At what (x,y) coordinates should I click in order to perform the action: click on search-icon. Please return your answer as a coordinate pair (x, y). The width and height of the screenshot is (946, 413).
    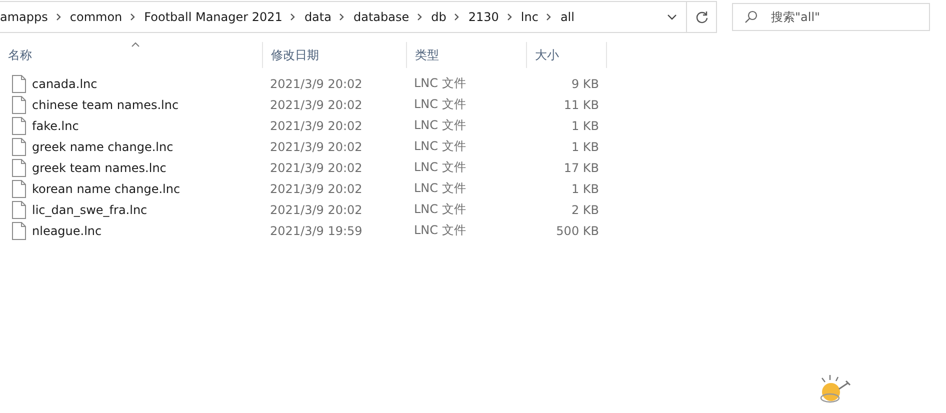
    Looking at the image, I should click on (751, 17).